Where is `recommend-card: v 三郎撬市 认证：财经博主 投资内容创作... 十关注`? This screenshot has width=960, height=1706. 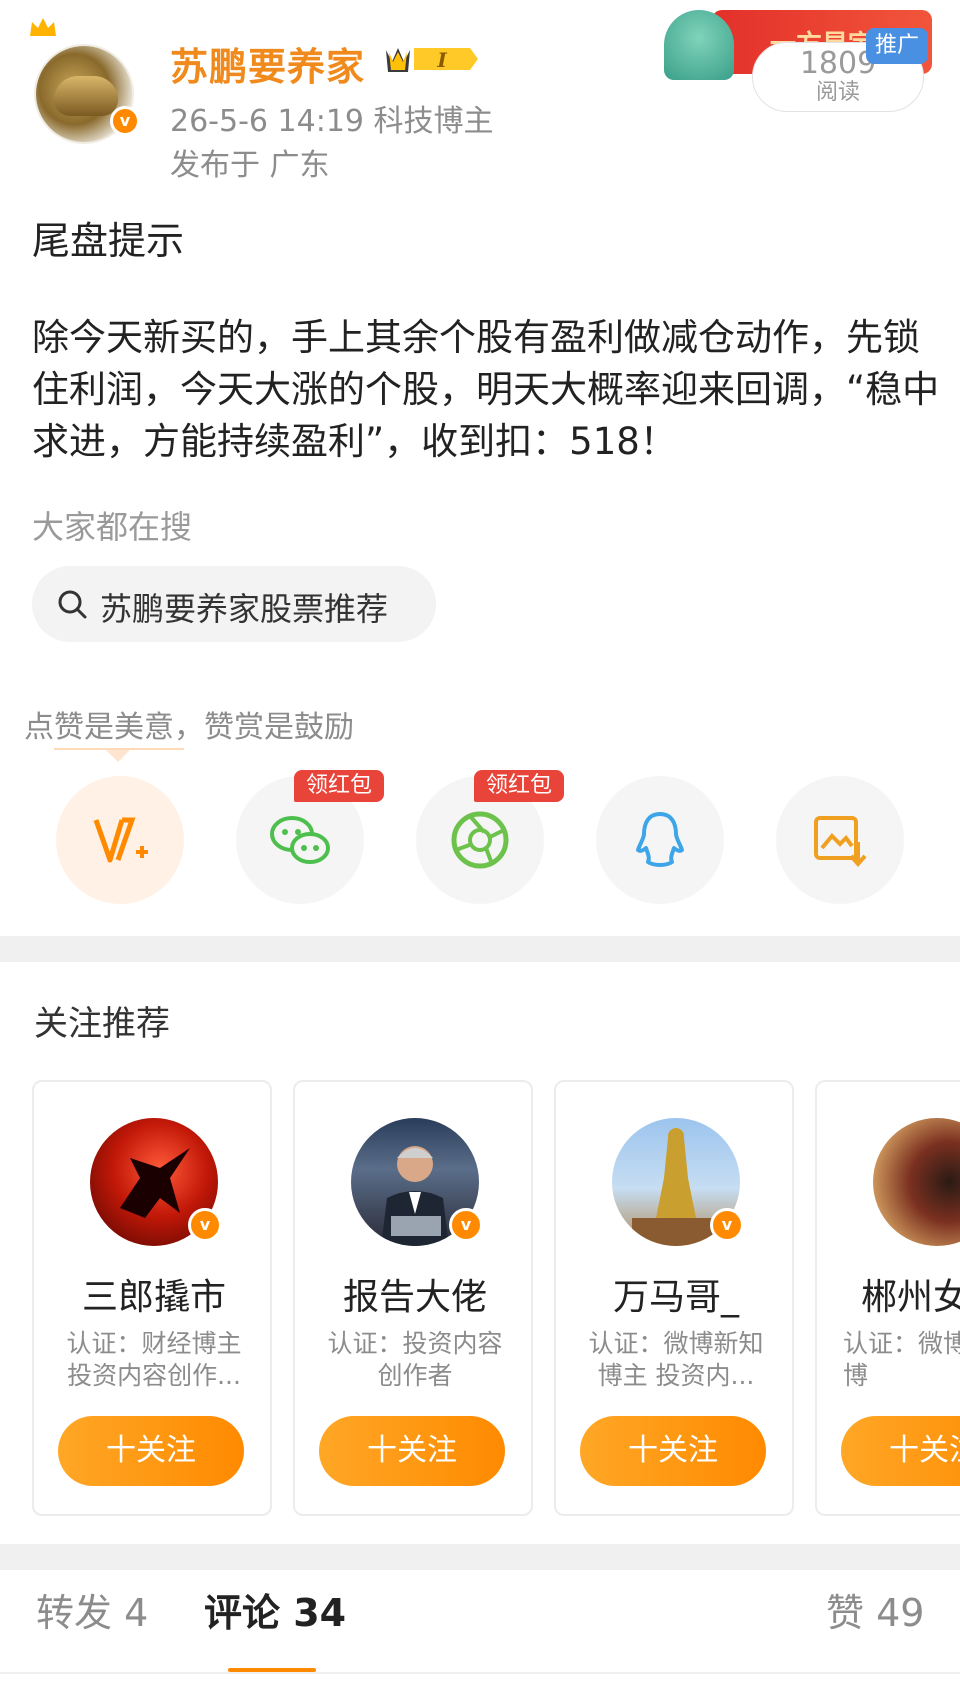
recommend-card: v 三郎撬市 认证：财经博主 投资内容创作... 十关注 is located at coordinates (152, 1298).